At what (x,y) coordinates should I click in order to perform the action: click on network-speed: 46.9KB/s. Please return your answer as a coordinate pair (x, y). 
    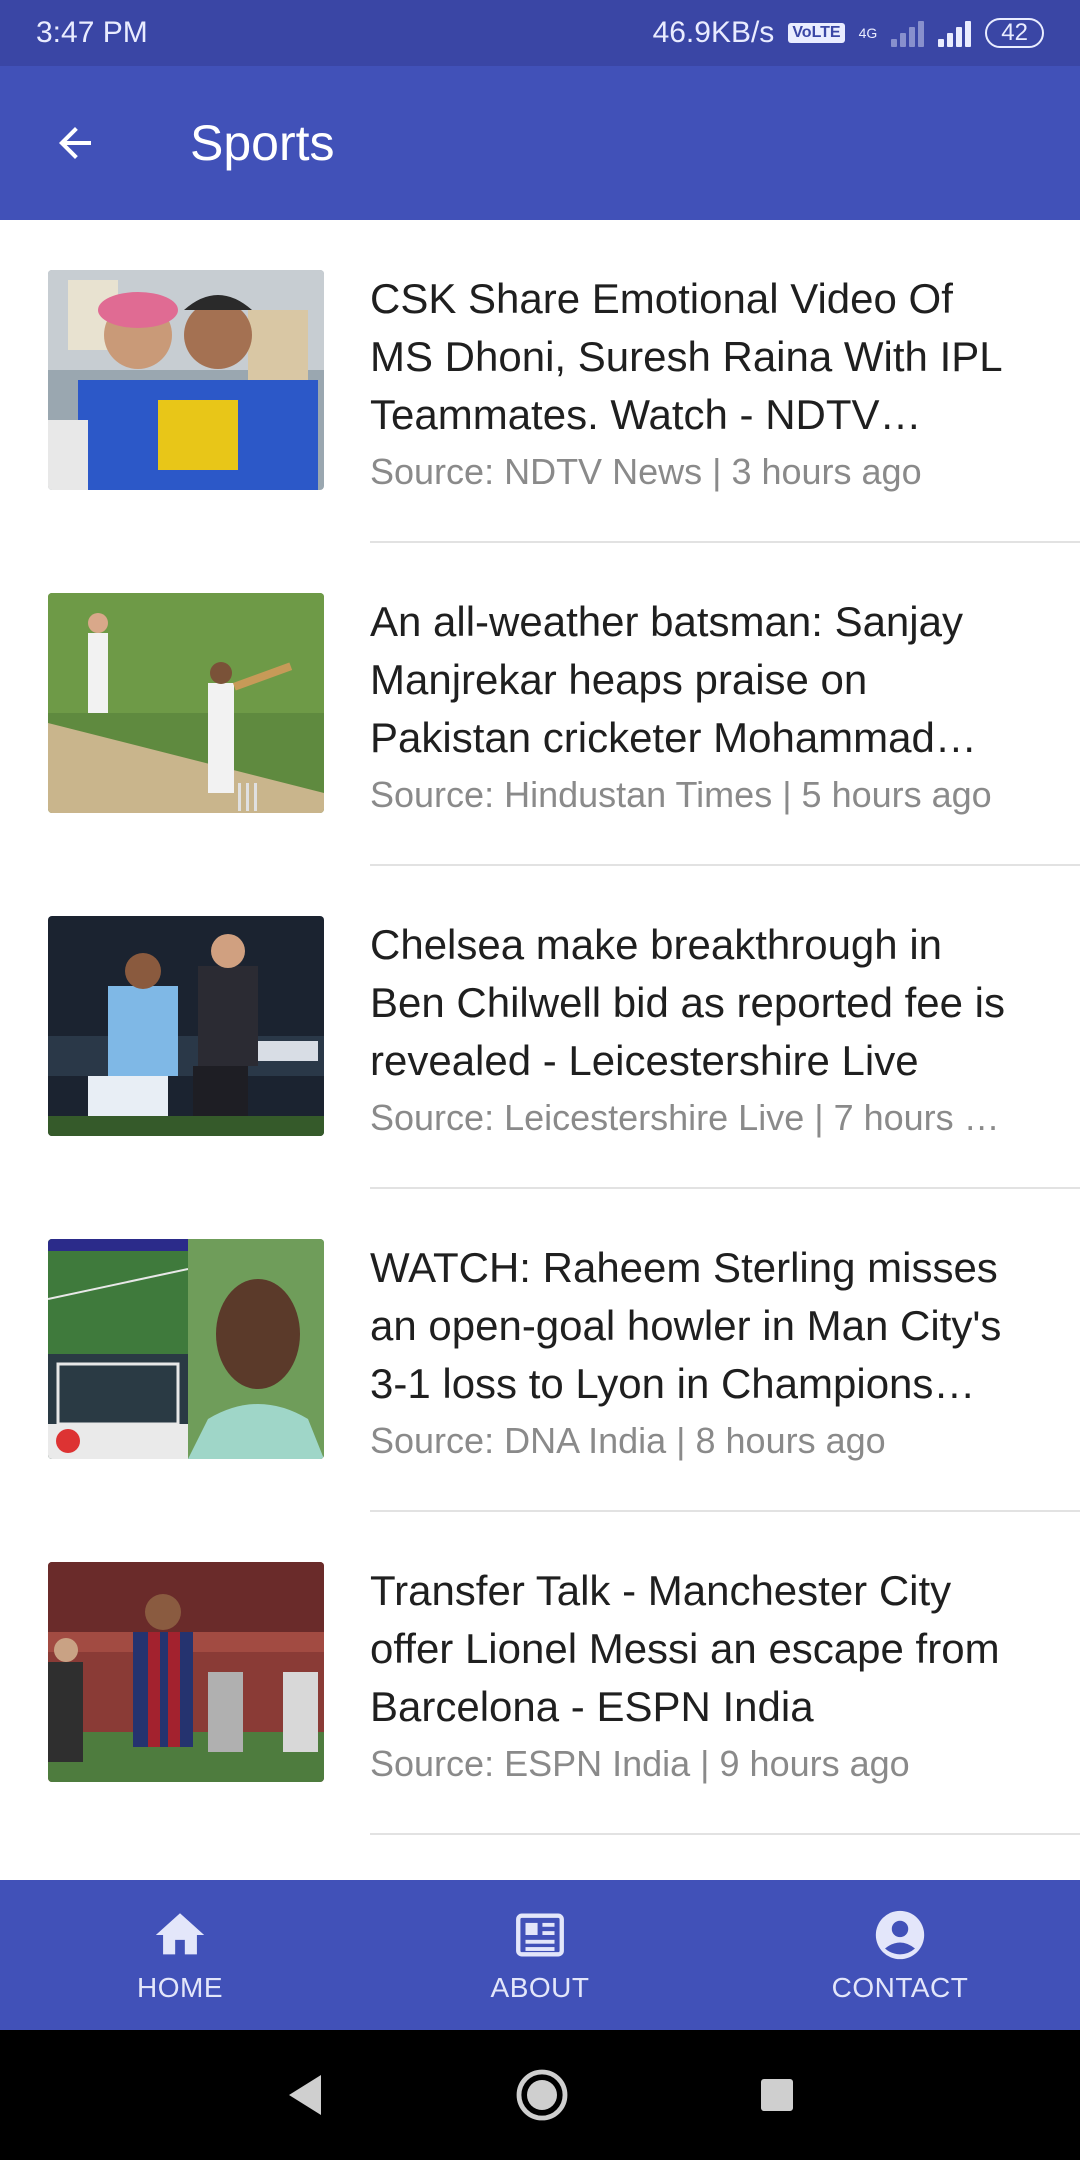
    Looking at the image, I should click on (713, 32).